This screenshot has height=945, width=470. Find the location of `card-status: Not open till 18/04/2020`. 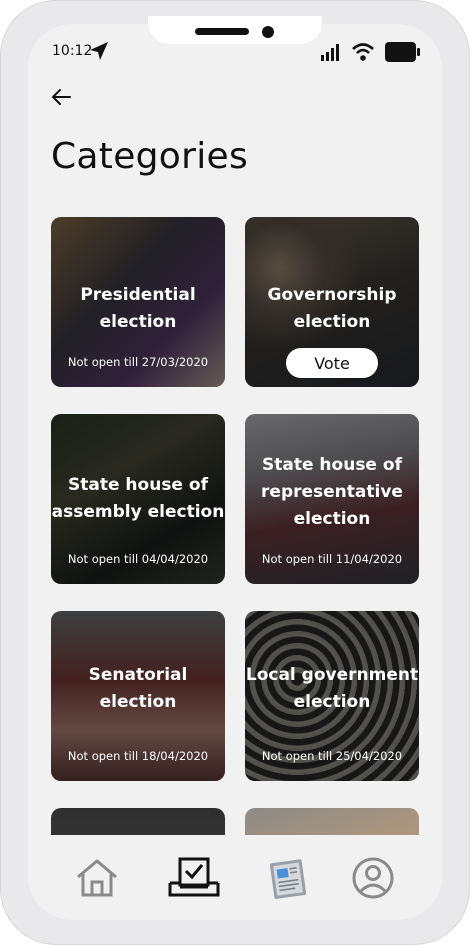

card-status: Not open till 18/04/2020 is located at coordinates (138, 756).